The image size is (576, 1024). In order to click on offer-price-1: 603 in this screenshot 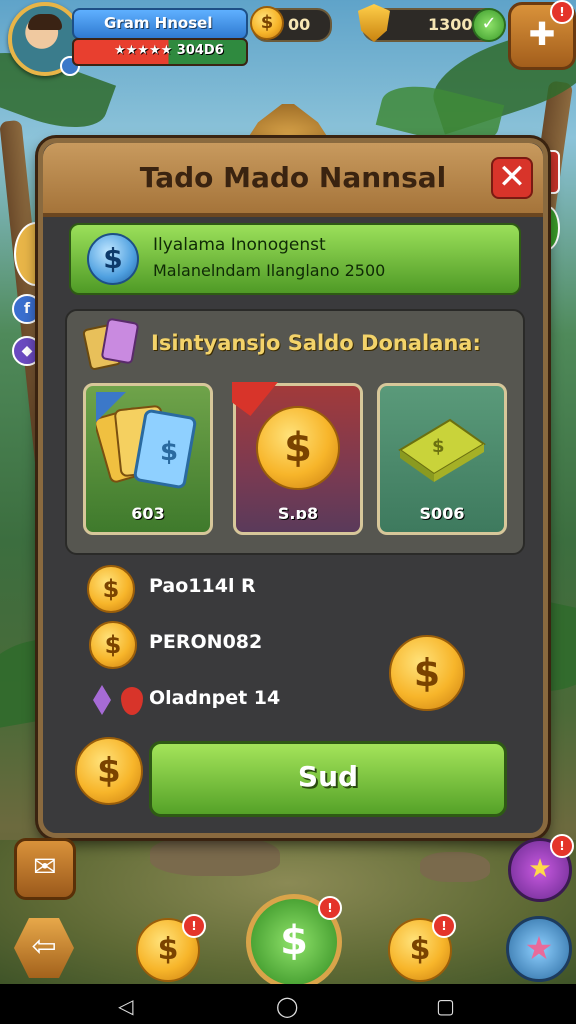, I will do `click(148, 513)`.